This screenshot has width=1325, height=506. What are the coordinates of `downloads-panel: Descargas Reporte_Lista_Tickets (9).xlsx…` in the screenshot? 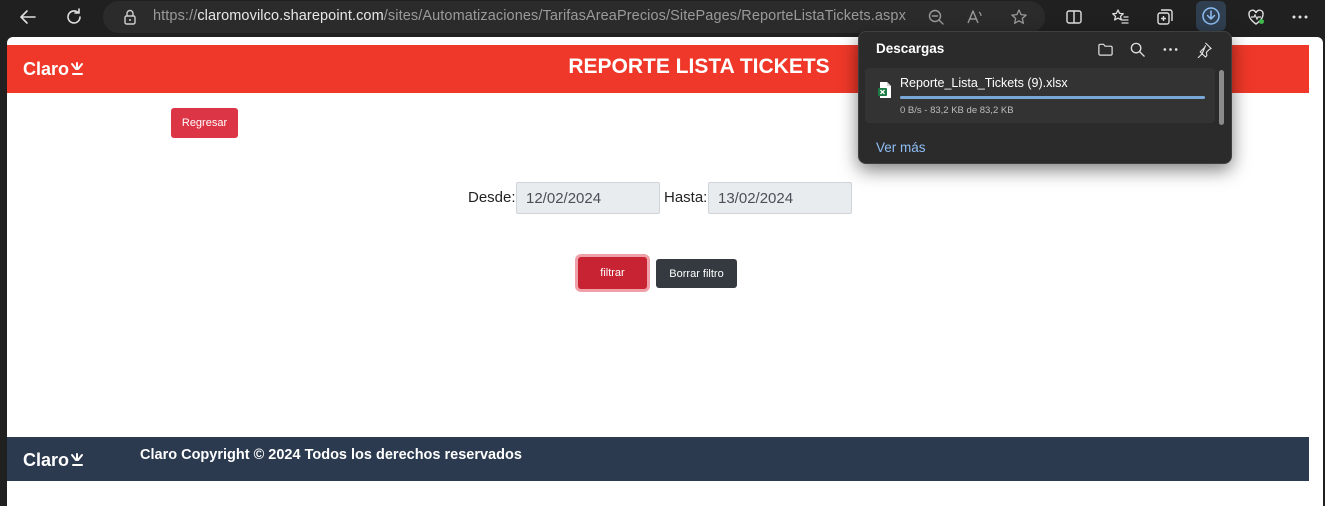 It's located at (1045, 97).